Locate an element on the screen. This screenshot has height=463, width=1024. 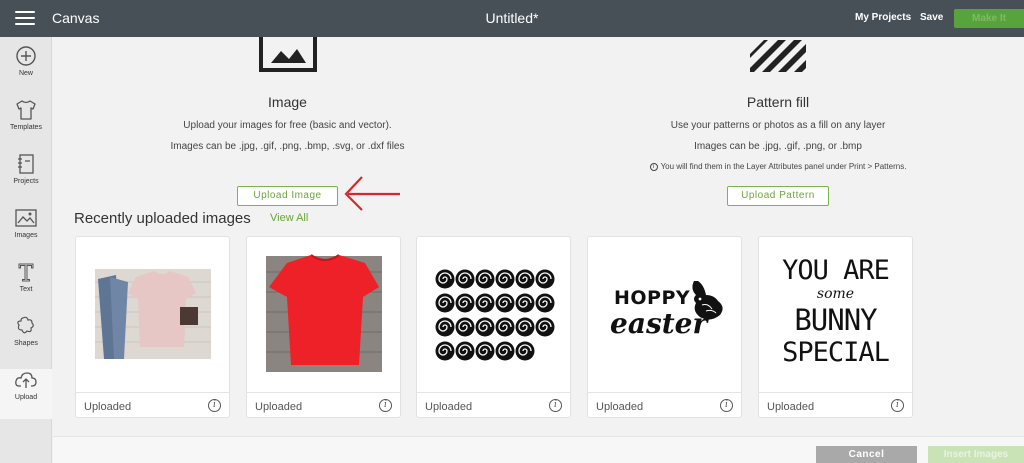
plus-circle-icon is located at coordinates (26, 56).